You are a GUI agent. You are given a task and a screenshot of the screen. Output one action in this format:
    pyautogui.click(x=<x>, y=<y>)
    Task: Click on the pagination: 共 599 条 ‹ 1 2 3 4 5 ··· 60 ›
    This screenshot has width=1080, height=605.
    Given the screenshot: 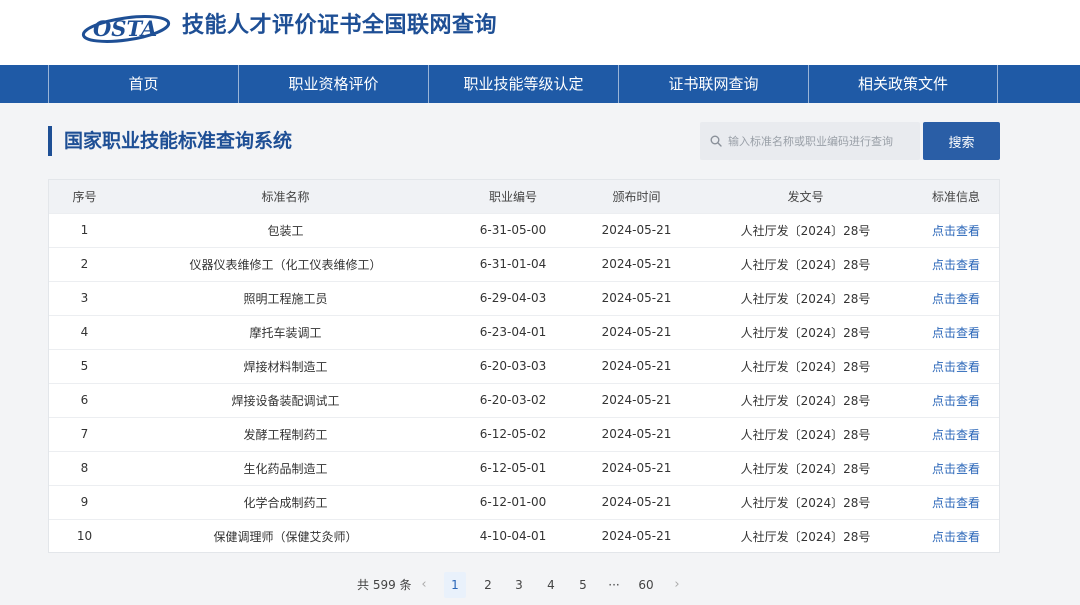 What is the action you would take?
    pyautogui.click(x=540, y=585)
    